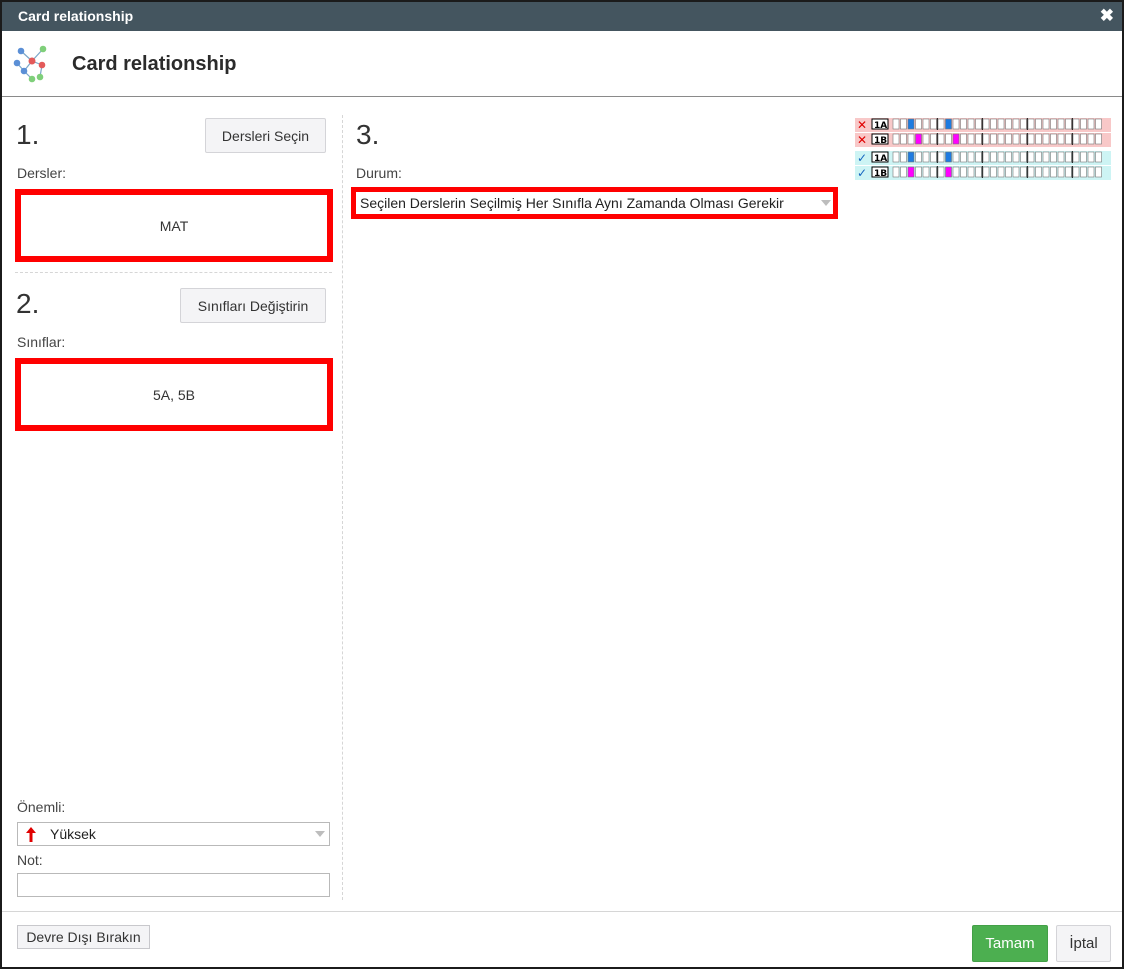 This screenshot has width=1124, height=969. What do you see at coordinates (1010, 943) in the screenshot?
I see `ok-button: Tamam` at bounding box center [1010, 943].